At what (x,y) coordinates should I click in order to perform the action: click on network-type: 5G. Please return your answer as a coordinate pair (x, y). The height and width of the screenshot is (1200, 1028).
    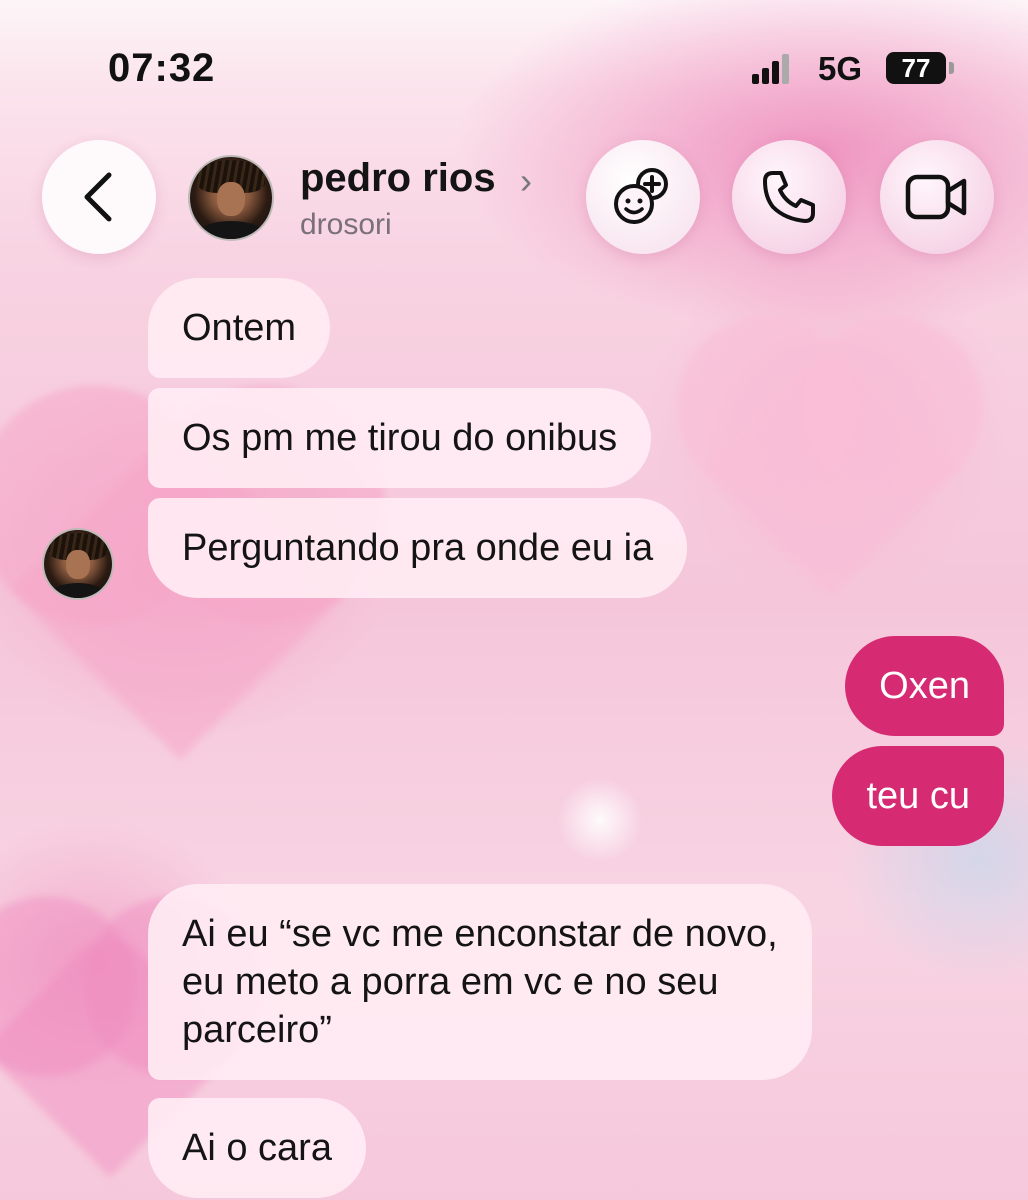
    Looking at the image, I should click on (840, 68).